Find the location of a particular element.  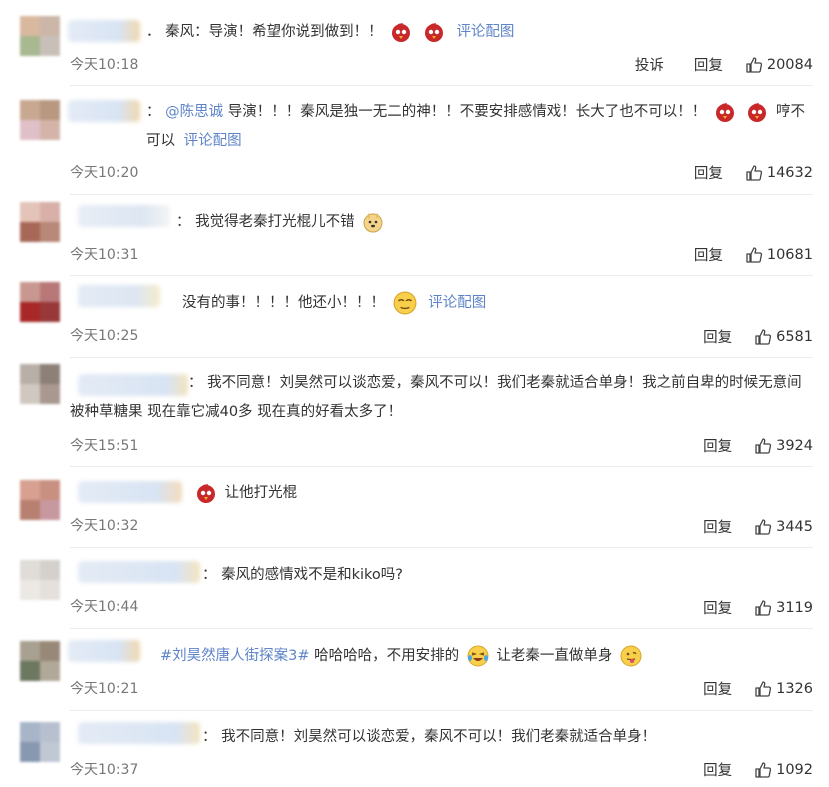

tongue-emoji is located at coordinates (631, 656).